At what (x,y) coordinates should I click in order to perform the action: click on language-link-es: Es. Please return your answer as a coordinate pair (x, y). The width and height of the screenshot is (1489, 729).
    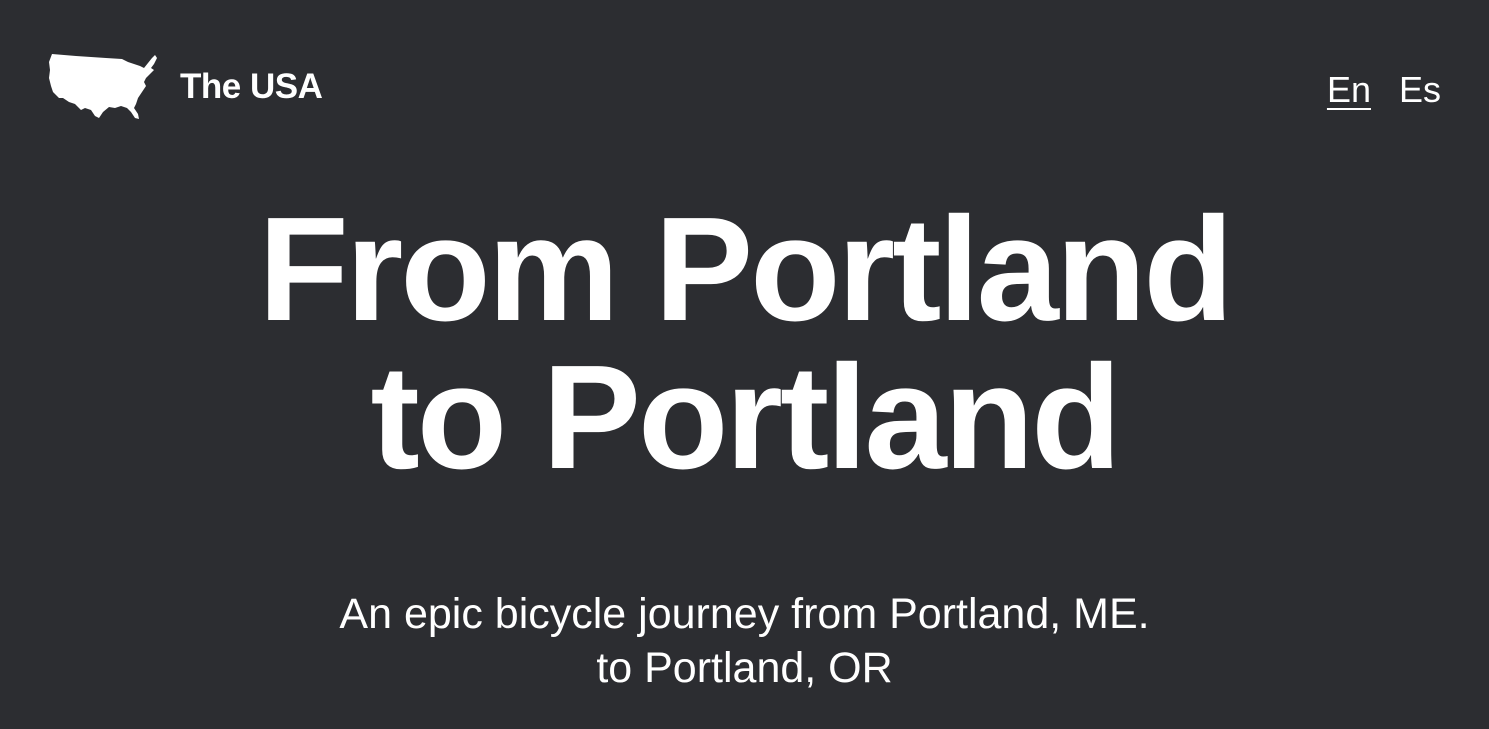
    Looking at the image, I should click on (1420, 90).